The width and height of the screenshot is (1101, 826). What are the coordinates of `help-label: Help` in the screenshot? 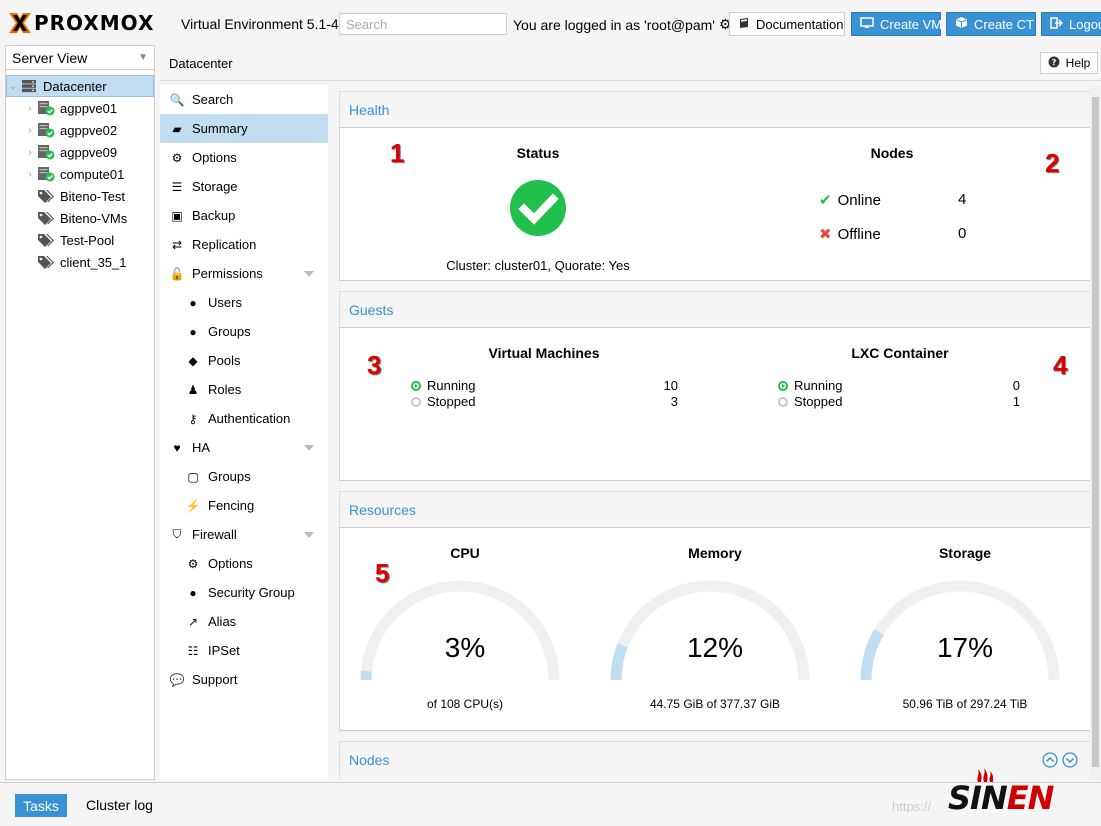 It's located at (1078, 63).